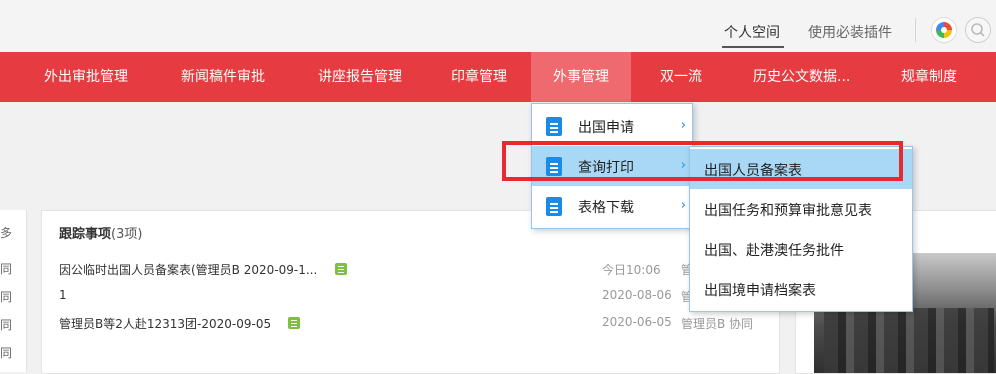  I want to click on highlight-box, so click(702, 161).